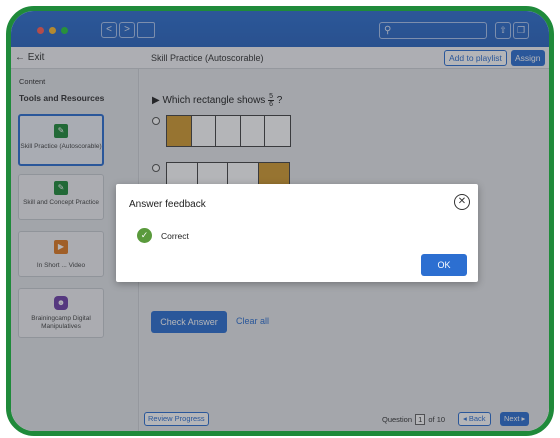 Image resolution: width=560 pixels, height=438 pixels. Describe the element at coordinates (144, 235) in the screenshot. I see `check-circle-icon: ✓` at that location.